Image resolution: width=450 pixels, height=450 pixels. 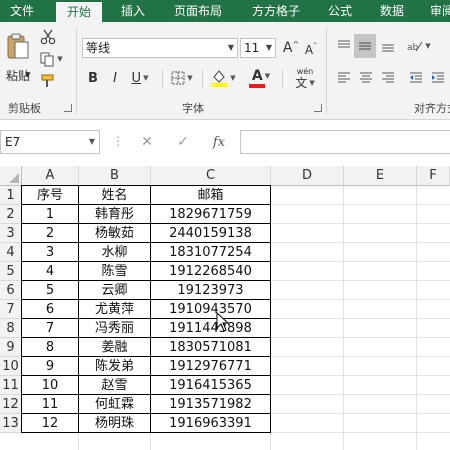 What do you see at coordinates (11, 328) in the screenshot?
I see `row-header-8: 8` at bounding box center [11, 328].